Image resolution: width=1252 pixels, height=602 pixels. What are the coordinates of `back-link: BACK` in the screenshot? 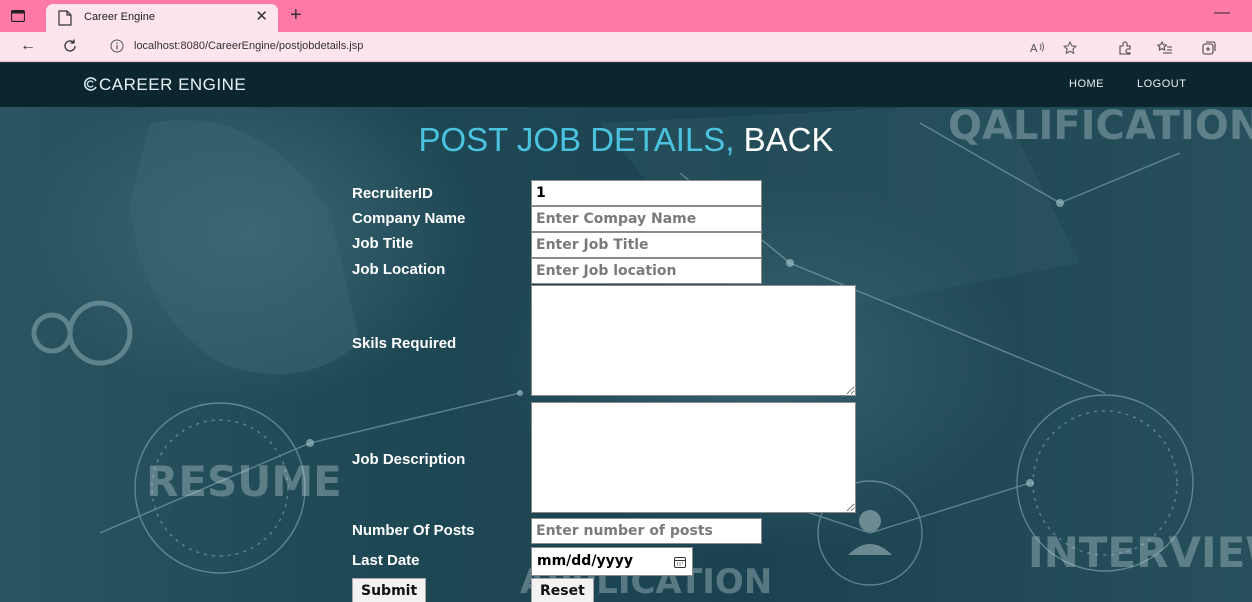 It's located at (789, 139).